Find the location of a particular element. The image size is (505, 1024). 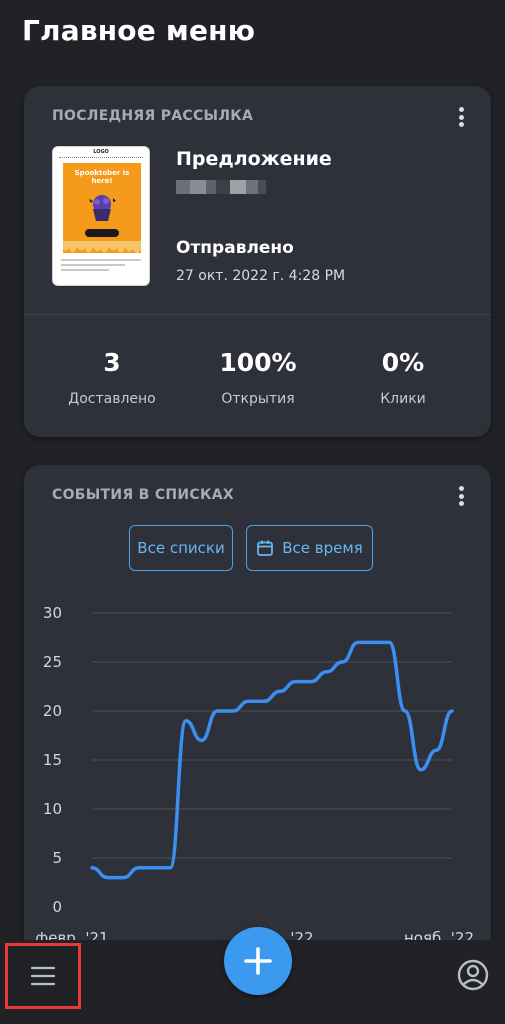

filter-time-label: Все время is located at coordinates (322, 548).